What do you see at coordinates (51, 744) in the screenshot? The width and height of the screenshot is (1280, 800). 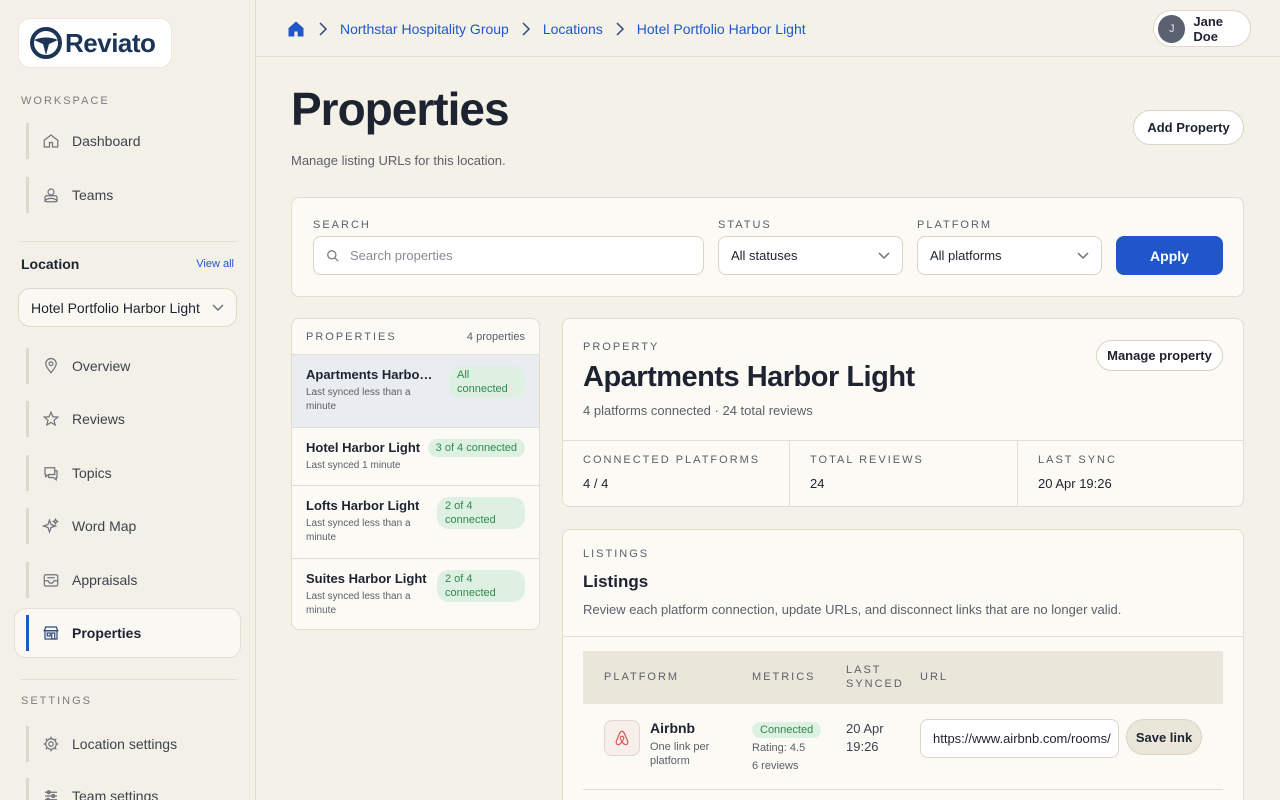 I see `gear-icon` at bounding box center [51, 744].